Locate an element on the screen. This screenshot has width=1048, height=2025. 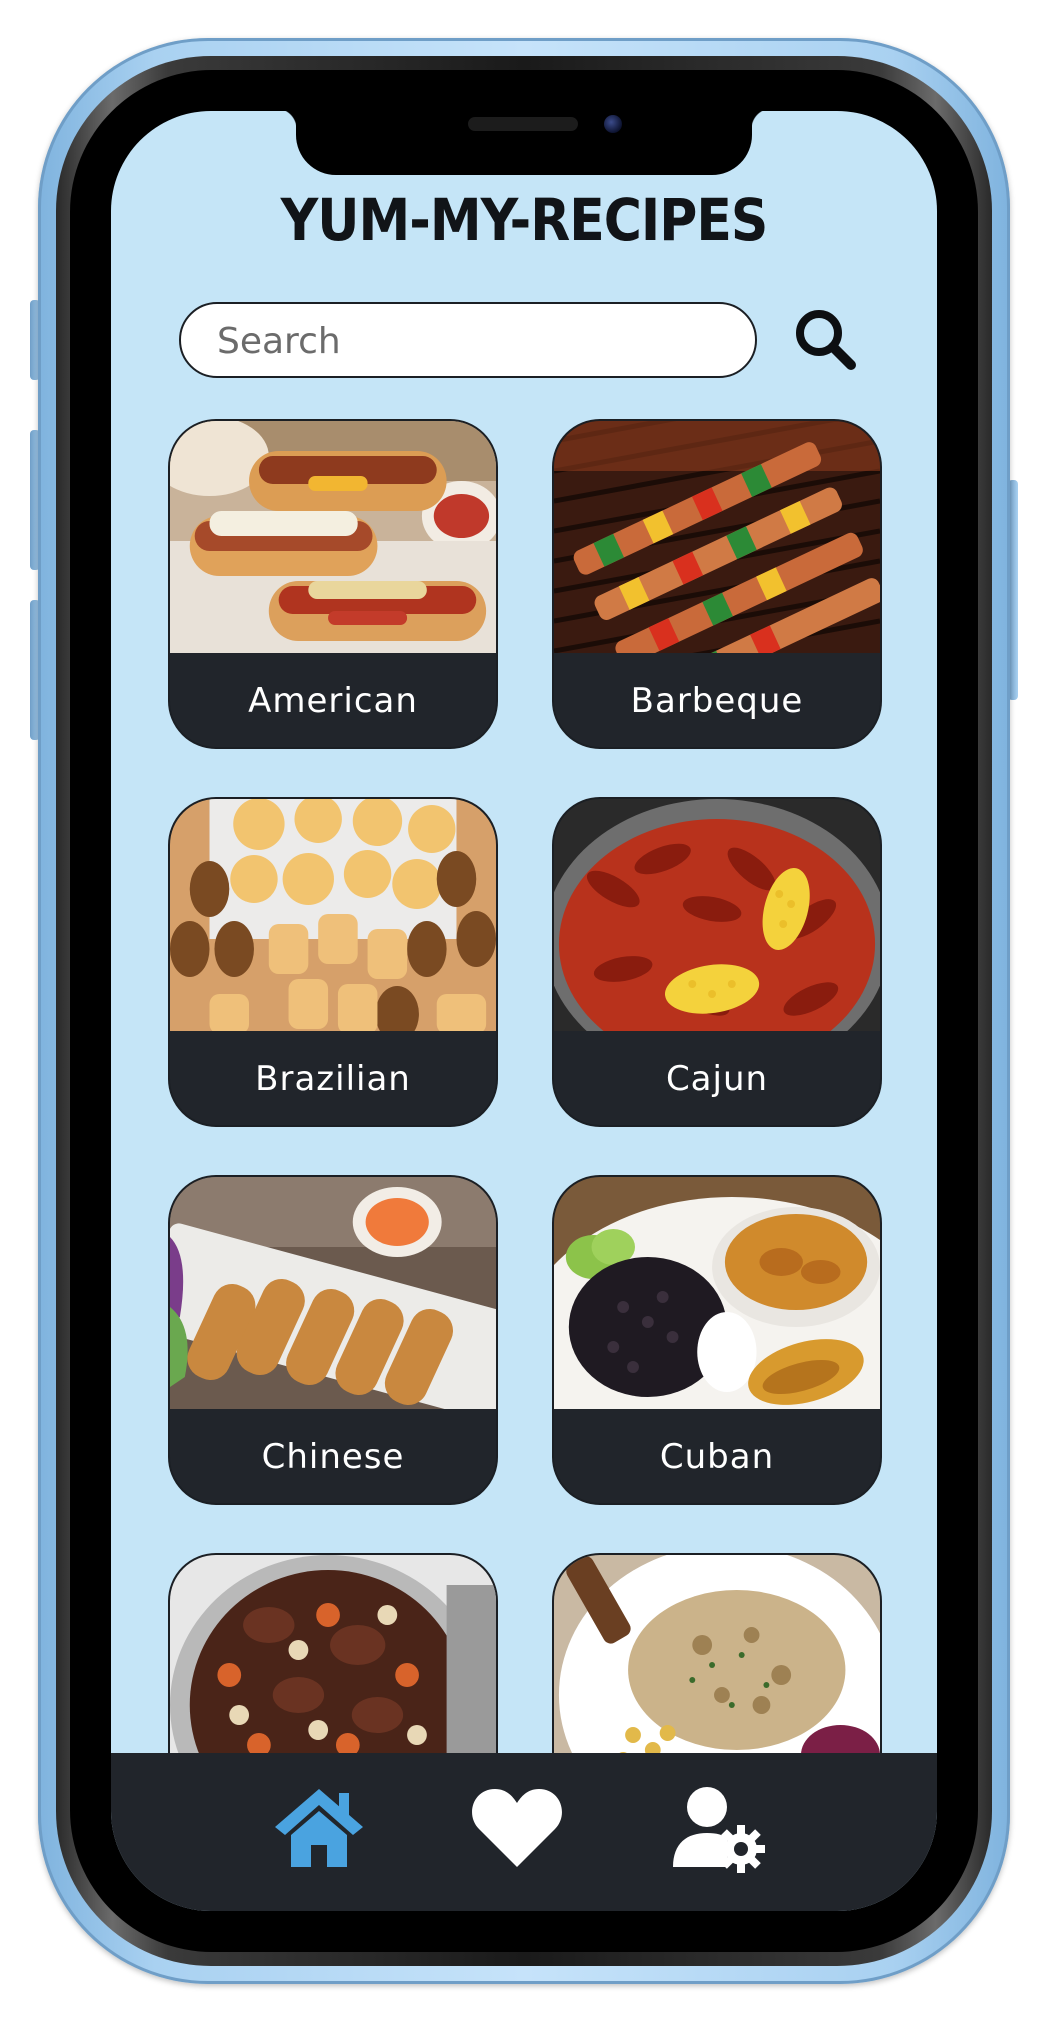
user-settings-icon is located at coordinates (719, 1830).